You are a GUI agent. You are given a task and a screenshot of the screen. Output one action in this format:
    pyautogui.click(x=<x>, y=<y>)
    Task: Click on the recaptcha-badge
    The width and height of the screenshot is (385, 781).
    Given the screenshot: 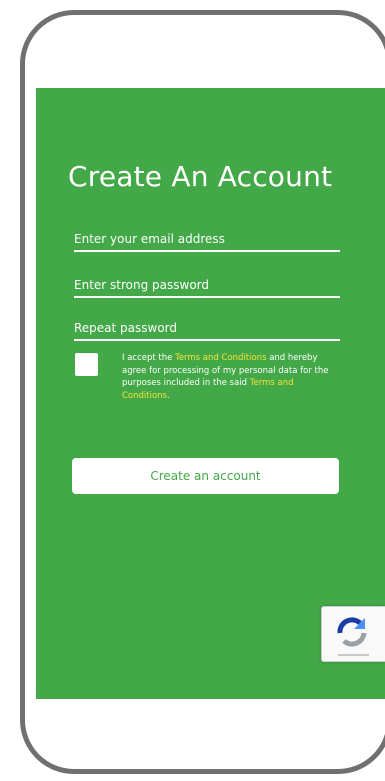 What is the action you would take?
    pyautogui.click(x=353, y=634)
    